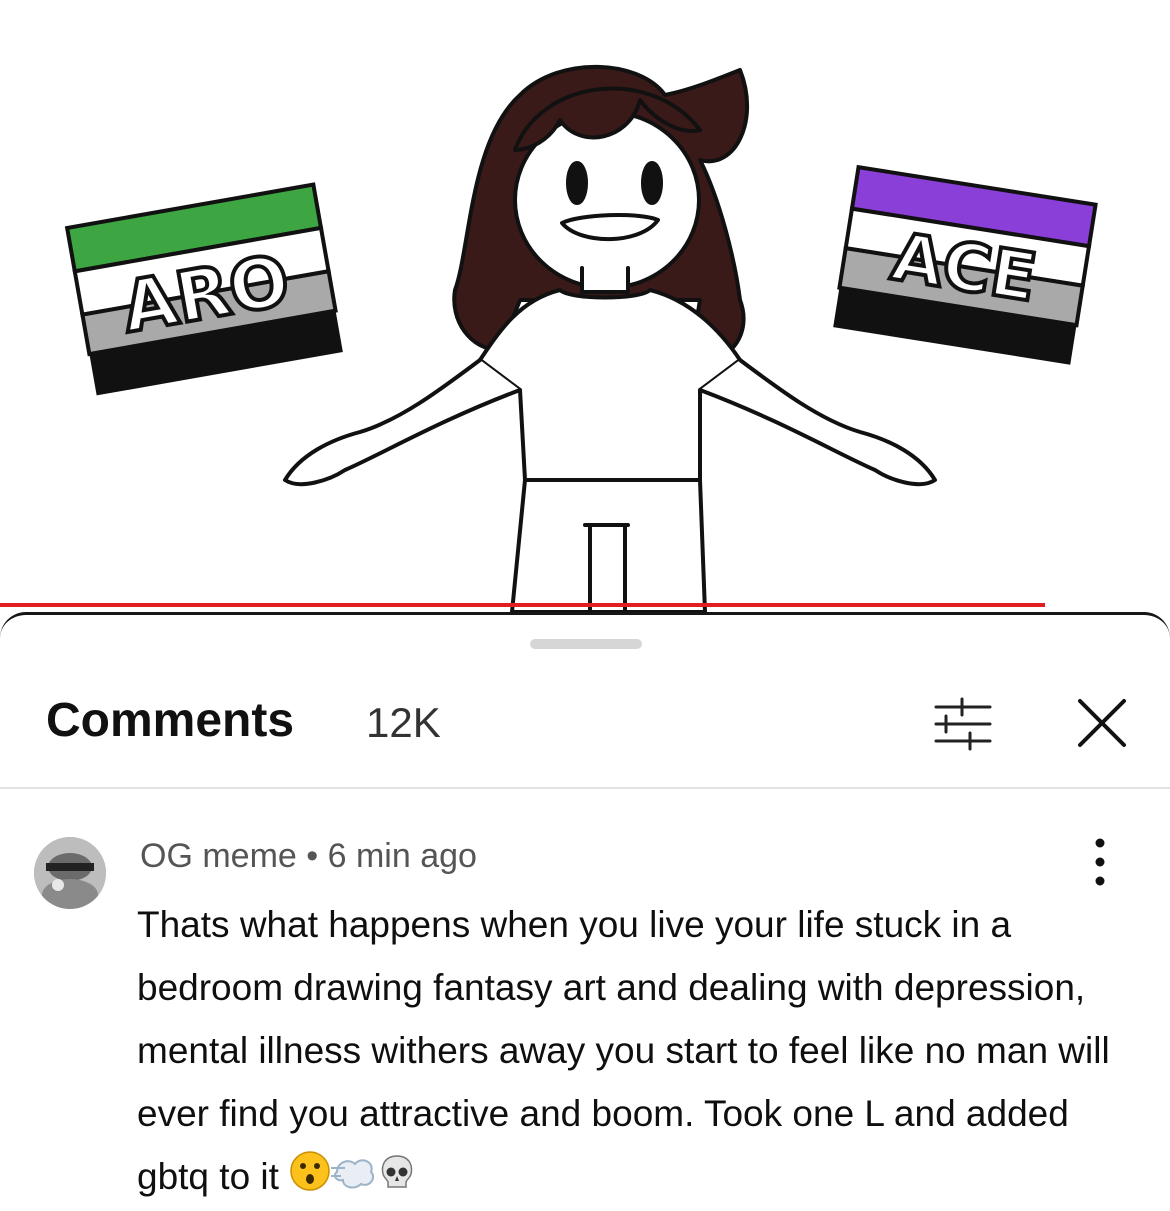  I want to click on skull-icon, so click(397, 1179).